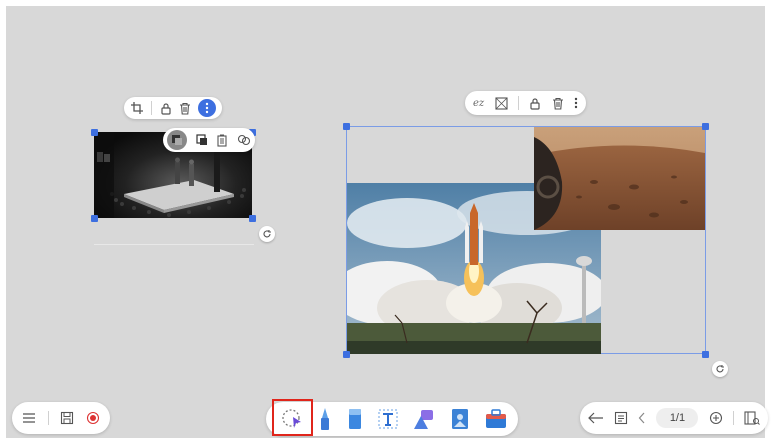  Describe the element at coordinates (388, 419) in the screenshot. I see `text-icon` at that location.